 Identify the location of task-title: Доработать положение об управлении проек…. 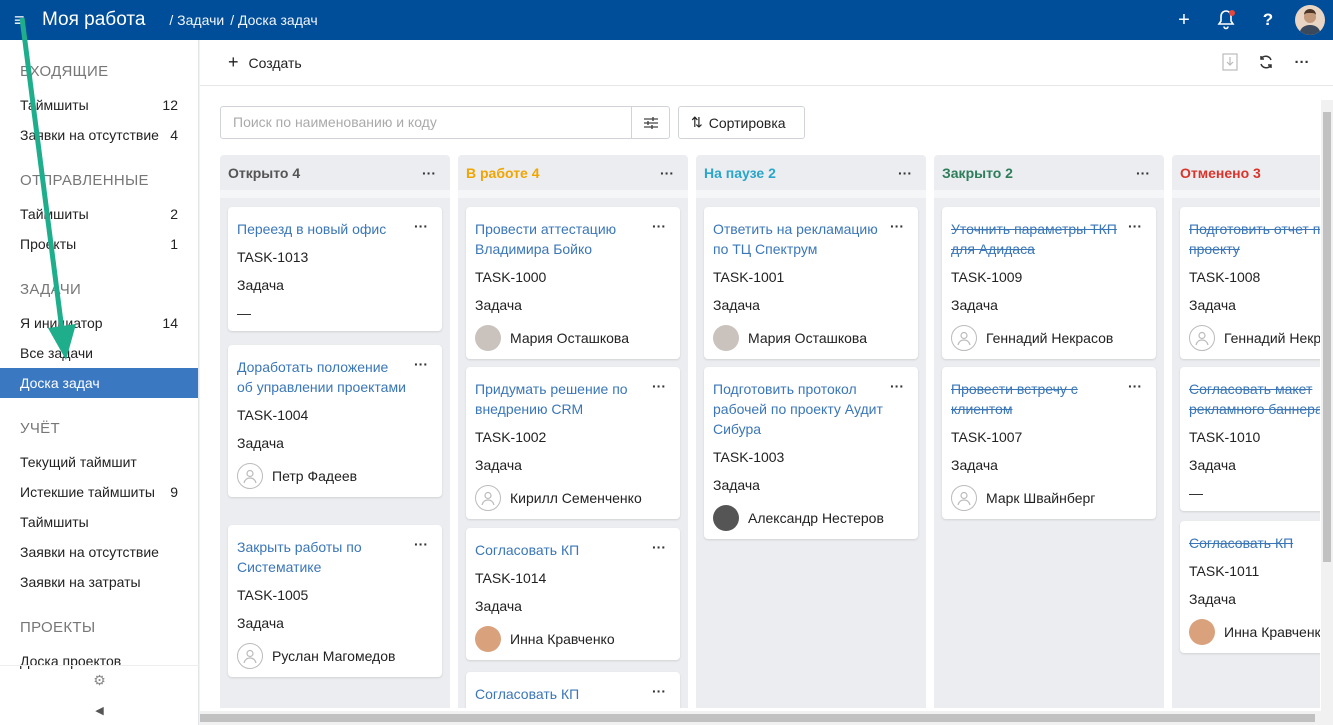
(322, 377).